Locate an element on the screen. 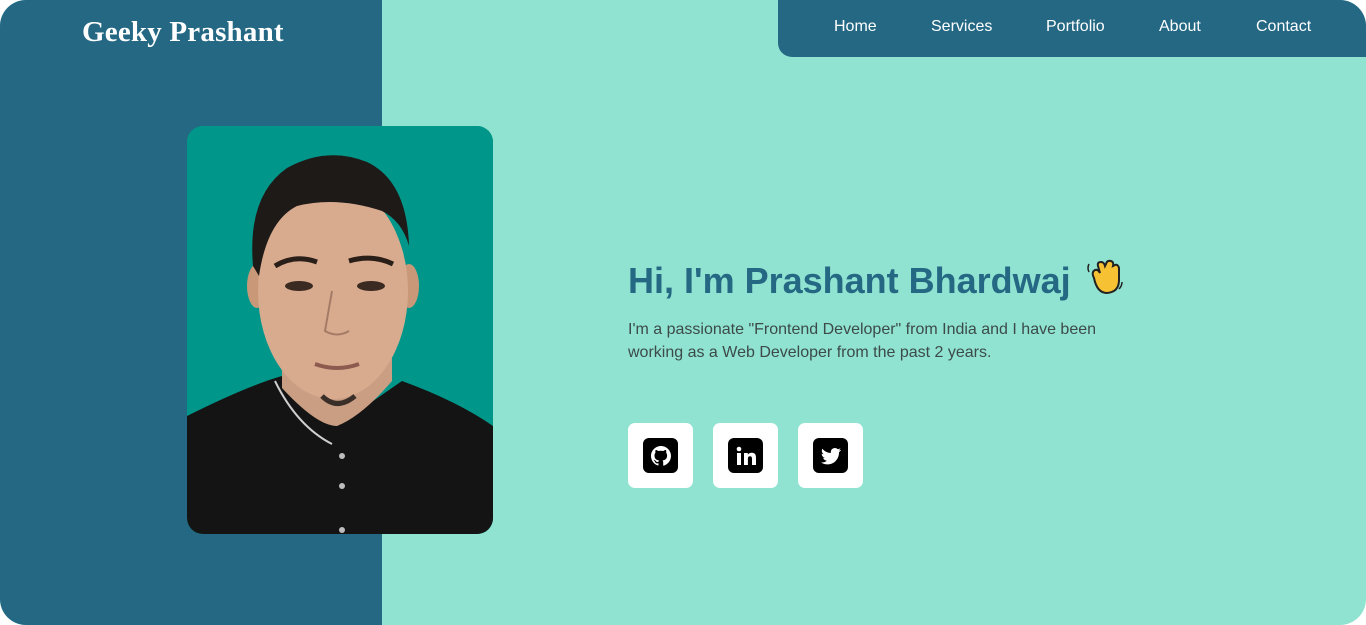  nav-about: About is located at coordinates (1180, 27).